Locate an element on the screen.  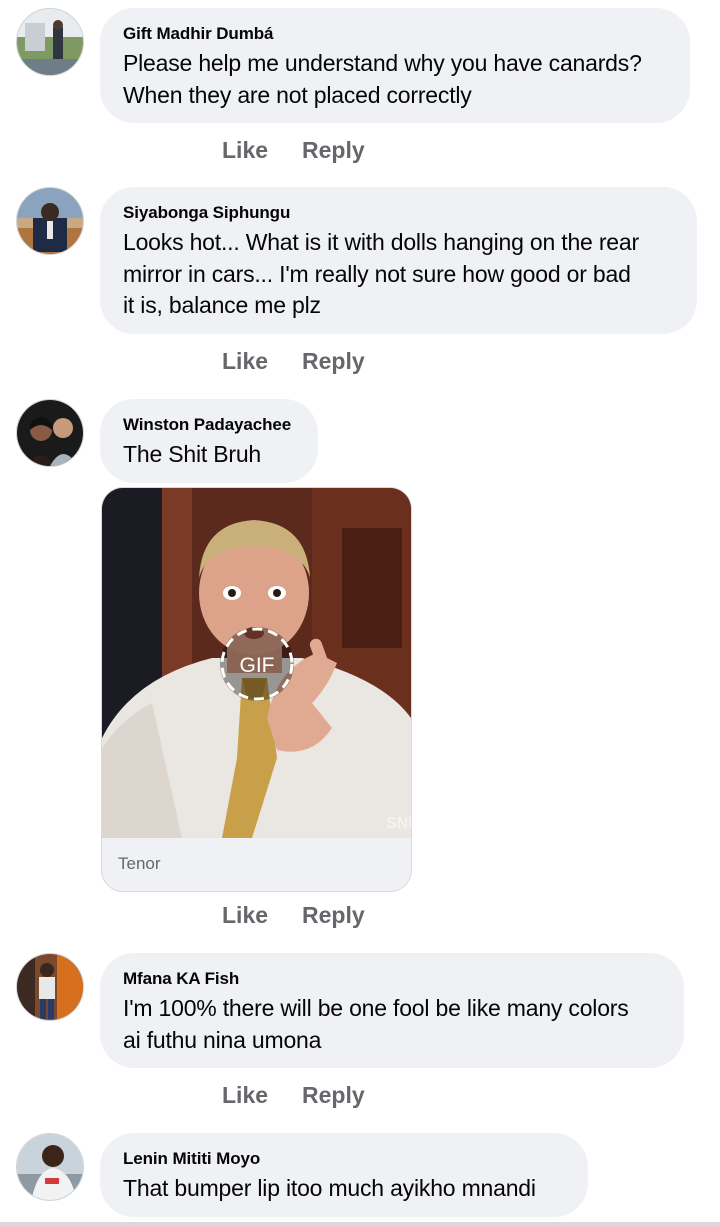
gif-attachment: SNL GIF Tenor is located at coordinates (256, 689).